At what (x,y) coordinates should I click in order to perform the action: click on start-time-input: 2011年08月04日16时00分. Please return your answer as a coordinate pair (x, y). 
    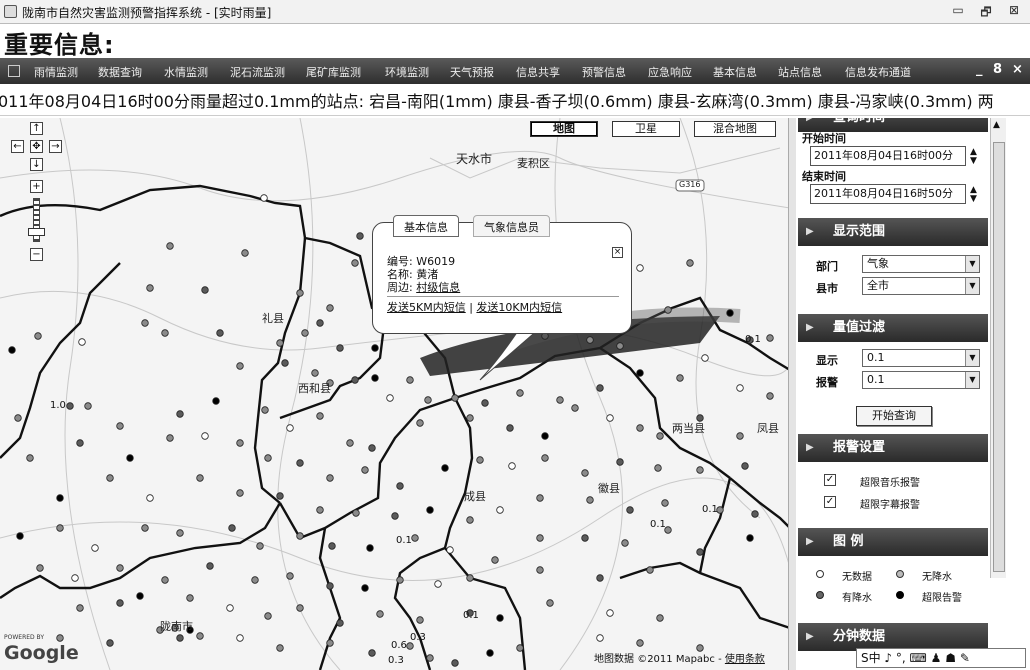
    Looking at the image, I should click on (888, 156).